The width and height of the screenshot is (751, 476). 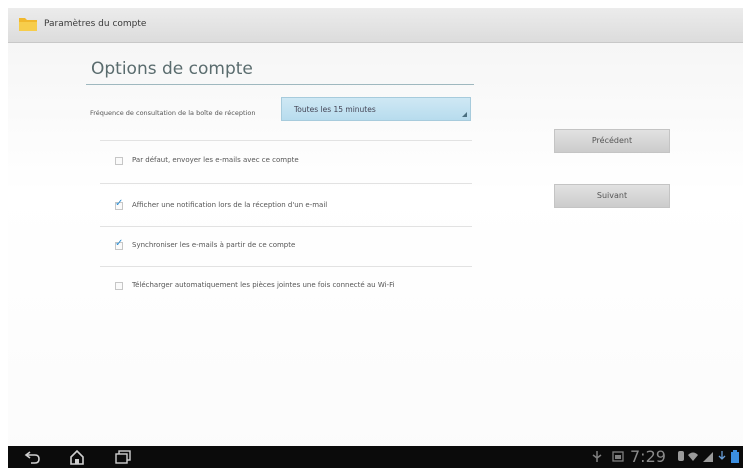 I want to click on app-title: Paramètres du compte, so click(x=95, y=24).